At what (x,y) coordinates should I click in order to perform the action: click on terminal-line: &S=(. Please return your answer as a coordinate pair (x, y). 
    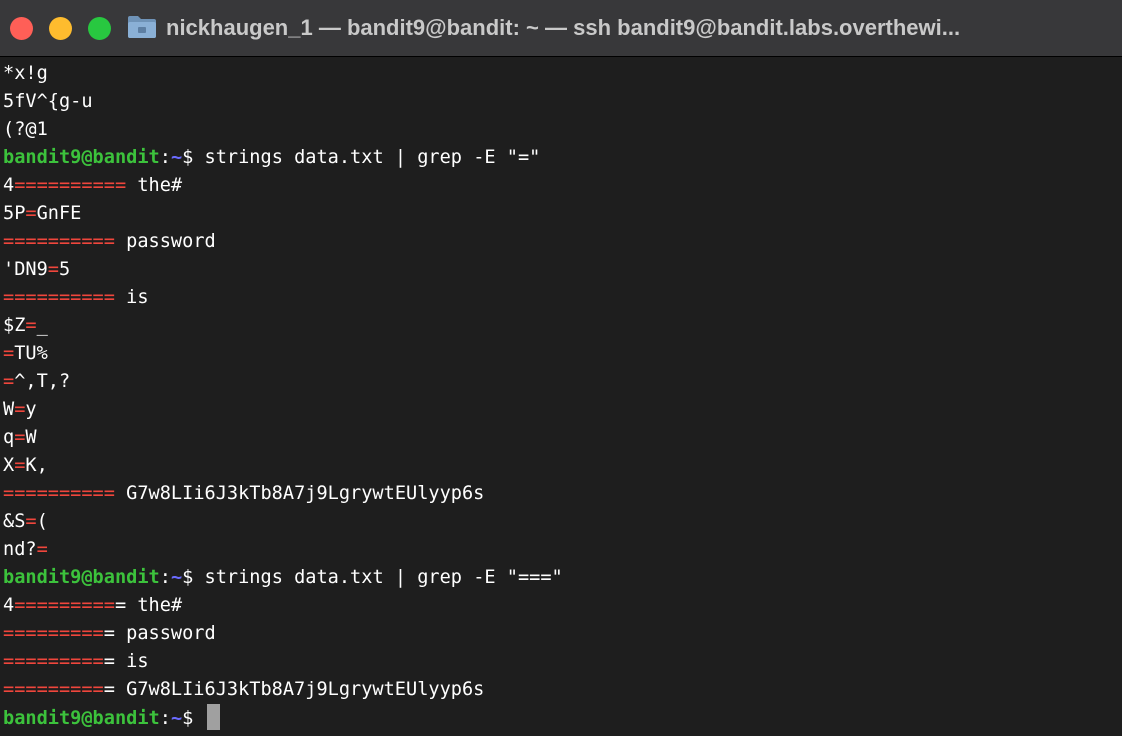
    Looking at the image, I should click on (561, 522).